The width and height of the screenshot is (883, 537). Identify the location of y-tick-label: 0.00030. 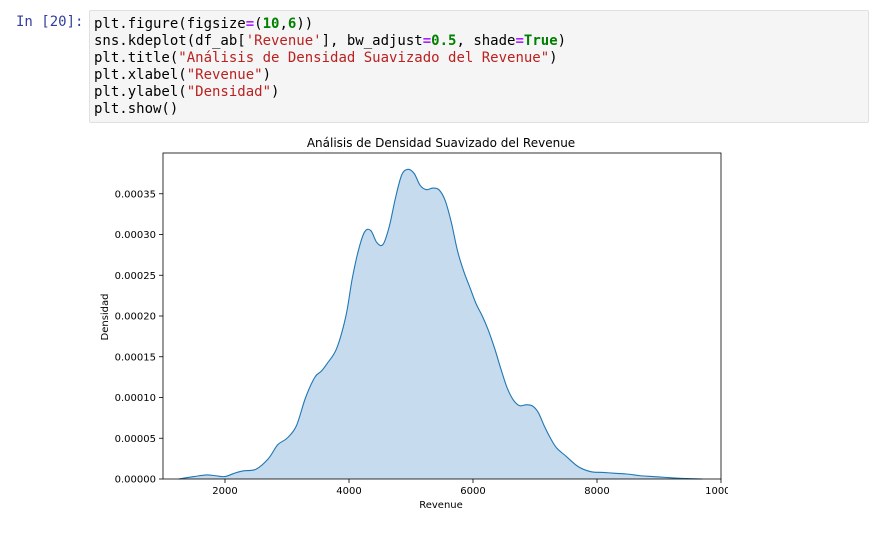
(135, 235).